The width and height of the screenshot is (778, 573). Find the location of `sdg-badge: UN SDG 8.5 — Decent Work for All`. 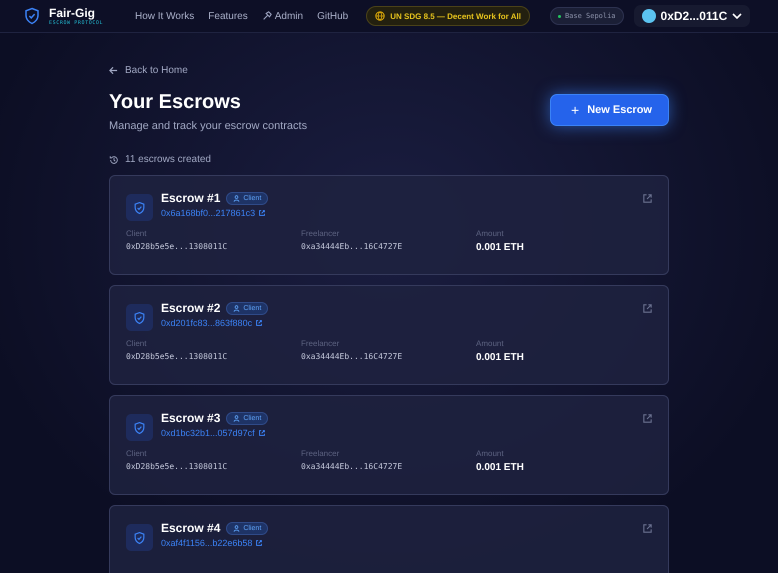

sdg-badge: UN SDG 8.5 — Decent Work for All is located at coordinates (448, 16).